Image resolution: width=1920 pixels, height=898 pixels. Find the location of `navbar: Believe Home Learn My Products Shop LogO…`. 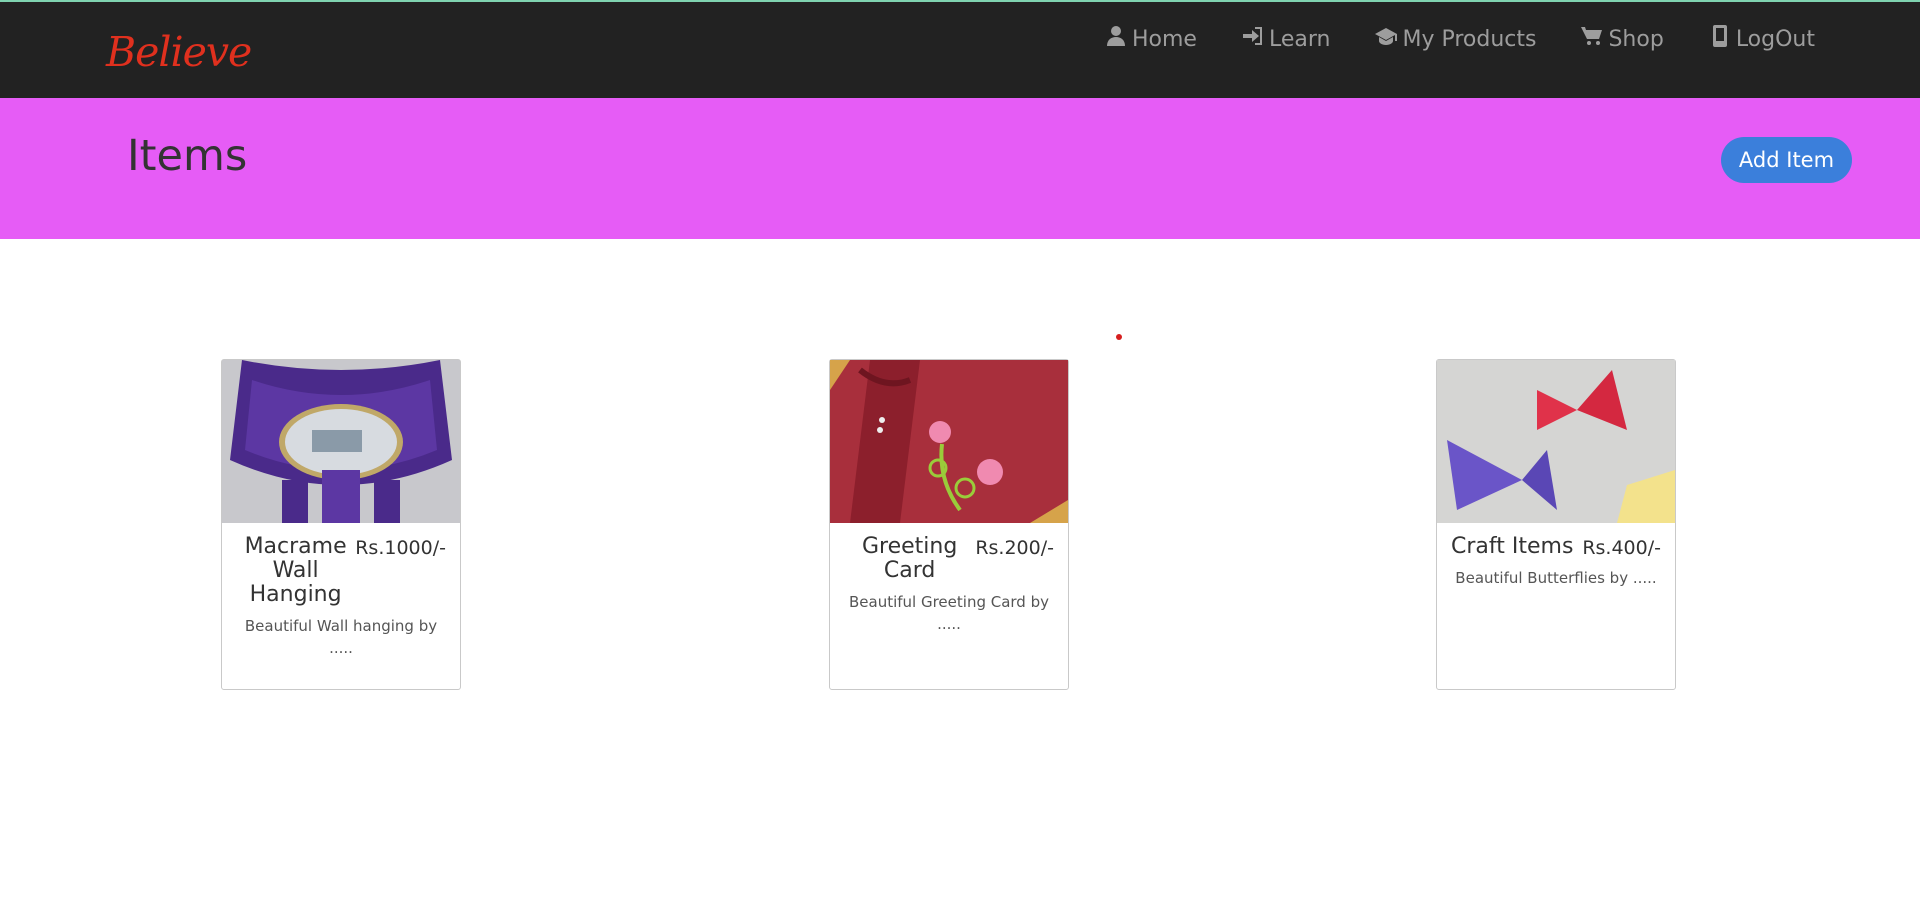

navbar: Believe Home Learn My Products Shop LogO… is located at coordinates (960, 49).